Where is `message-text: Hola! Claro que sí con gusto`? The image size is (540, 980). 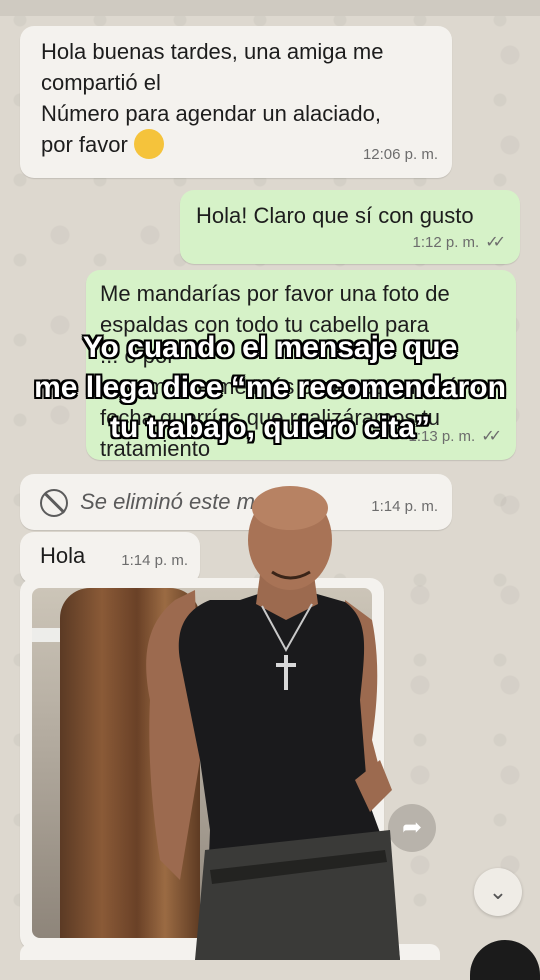
message-text: Hola! Claro que sí con gusto is located at coordinates (335, 215).